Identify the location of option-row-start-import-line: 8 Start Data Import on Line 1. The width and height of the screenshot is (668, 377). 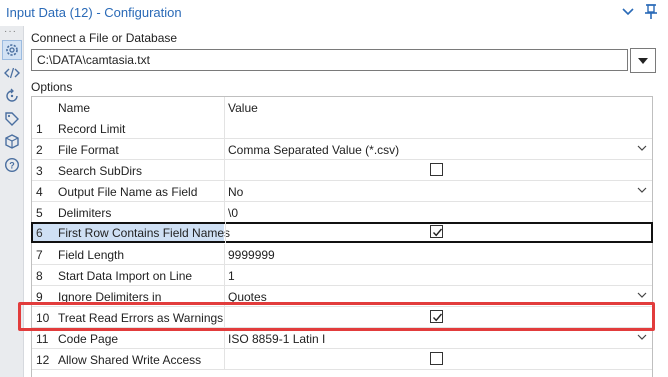
(342, 275).